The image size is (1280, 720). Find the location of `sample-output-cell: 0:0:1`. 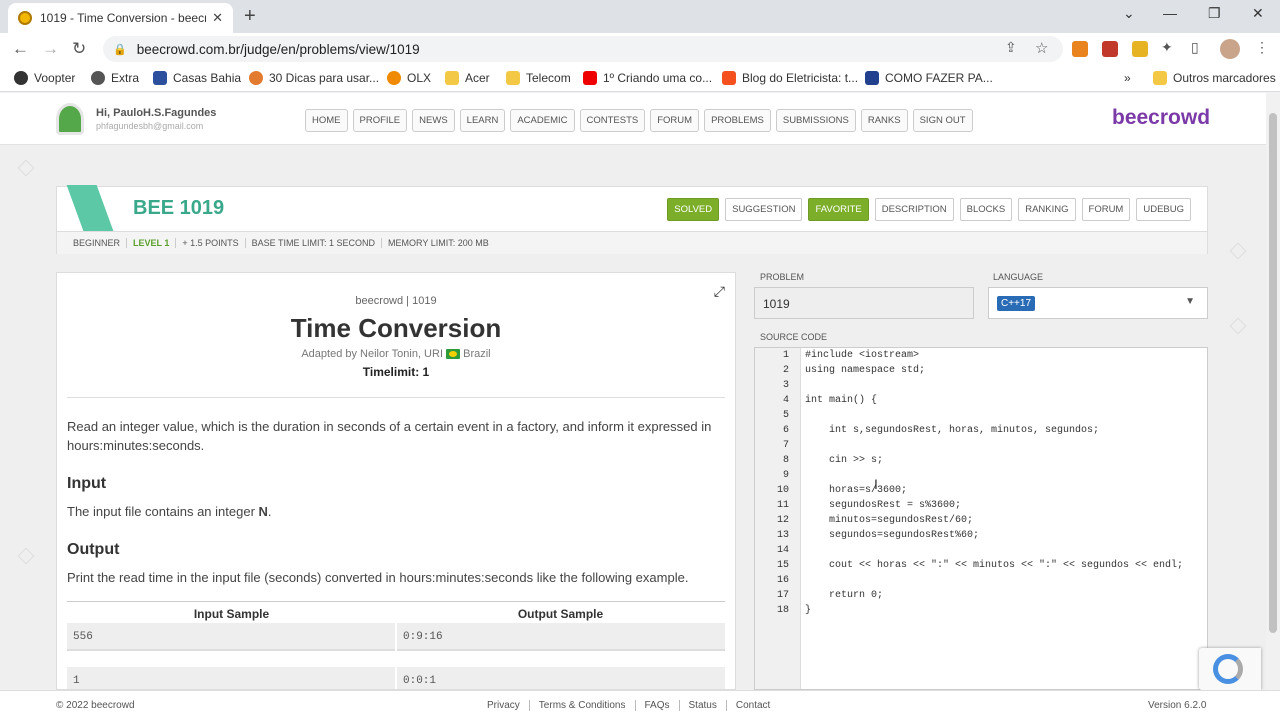

sample-output-cell: 0:0:1 is located at coordinates (561, 678).